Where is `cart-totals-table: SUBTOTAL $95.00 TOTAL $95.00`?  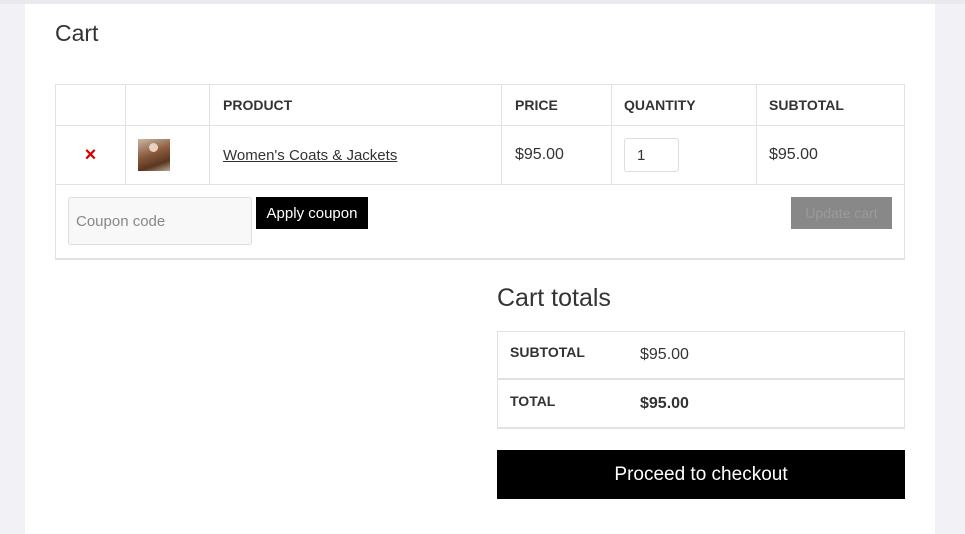
cart-totals-table: SUBTOTAL $95.00 TOTAL $95.00 is located at coordinates (701, 380).